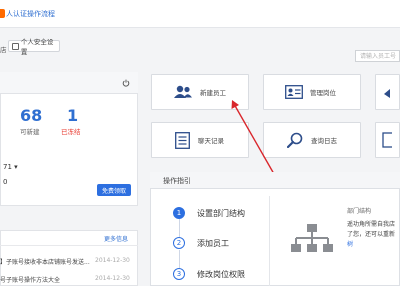  I want to click on security-icon, so click(15, 46).